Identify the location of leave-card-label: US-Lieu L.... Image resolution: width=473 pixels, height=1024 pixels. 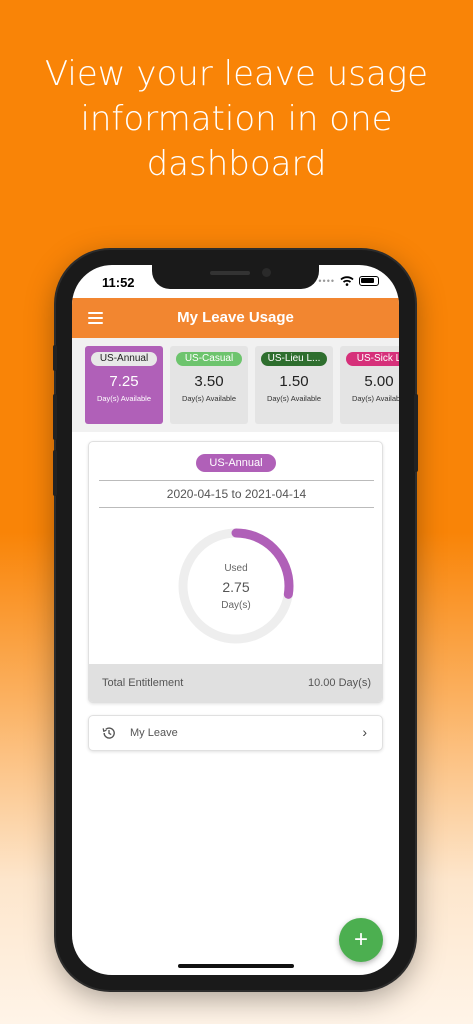
(294, 359).